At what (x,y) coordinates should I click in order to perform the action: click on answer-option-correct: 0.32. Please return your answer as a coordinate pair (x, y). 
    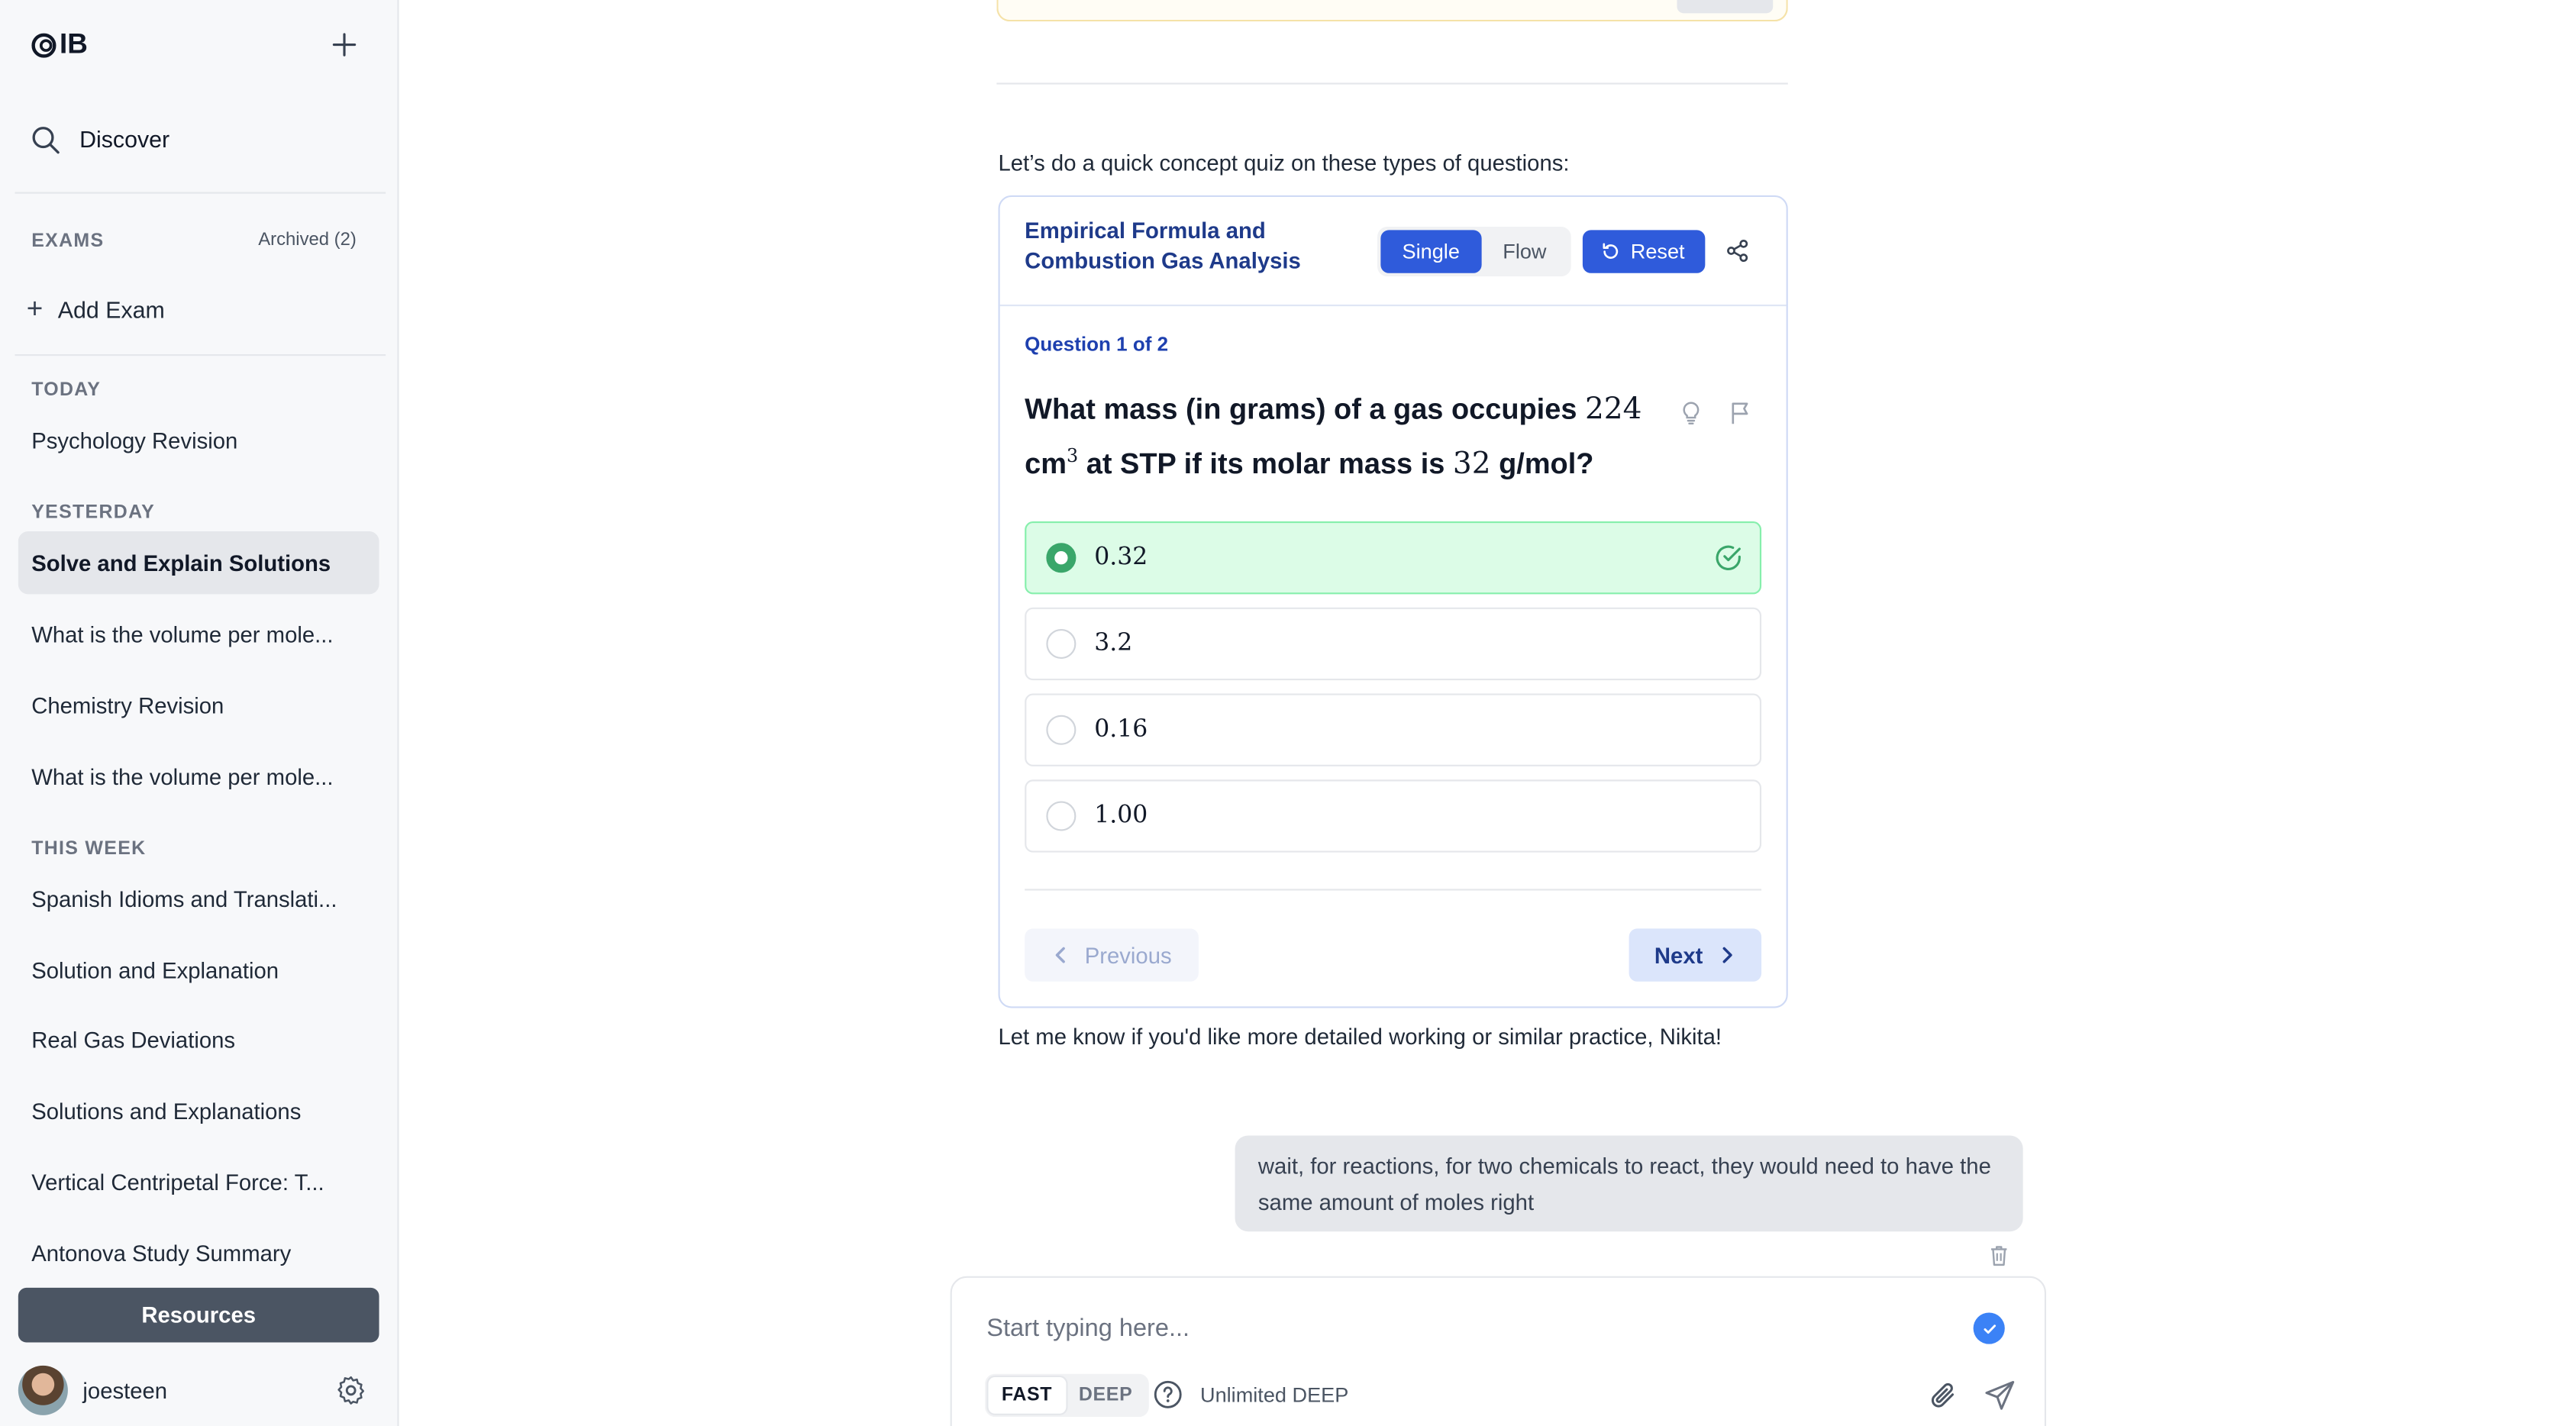
    Looking at the image, I should click on (1393, 558).